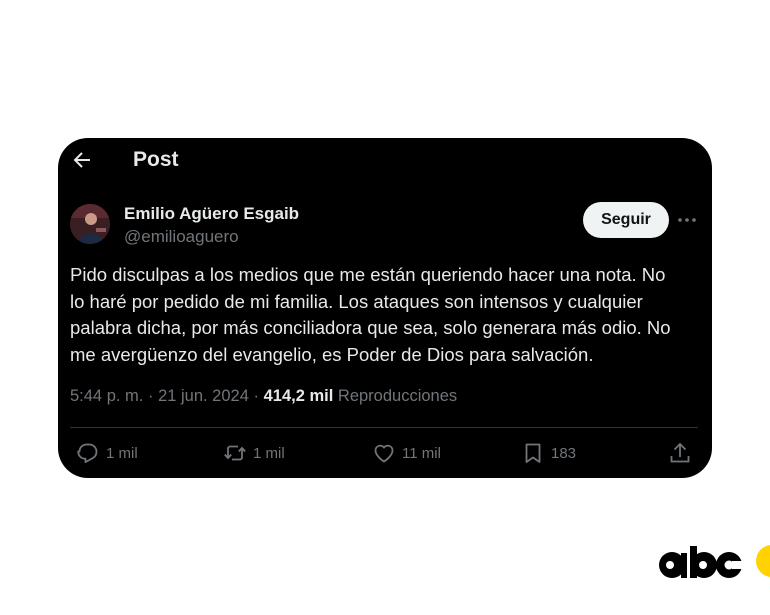 This screenshot has height=615, width=770. What do you see at coordinates (533, 453) in the screenshot?
I see `bookmark-icon` at bounding box center [533, 453].